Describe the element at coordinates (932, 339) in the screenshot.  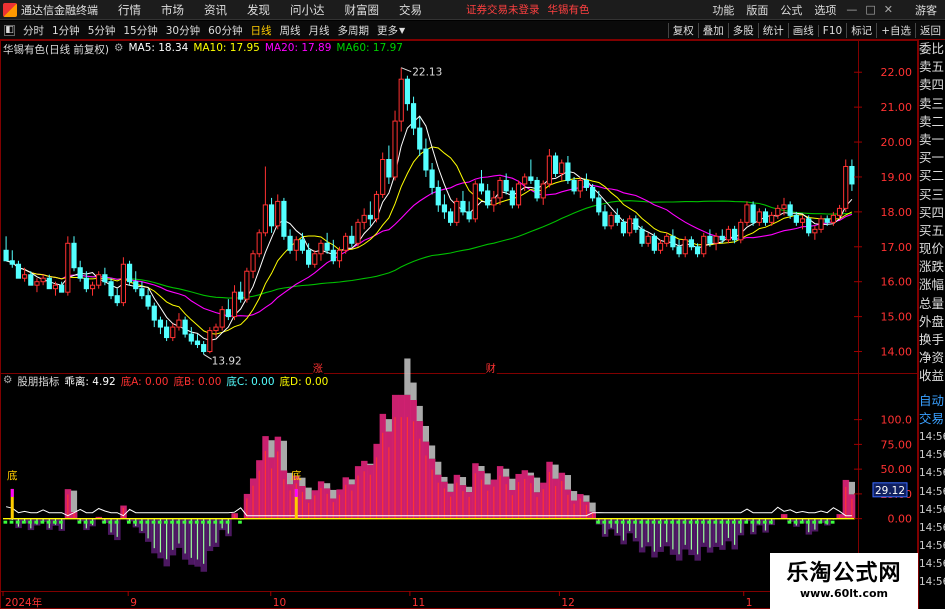
I see `side-quote-label: 换手` at that location.